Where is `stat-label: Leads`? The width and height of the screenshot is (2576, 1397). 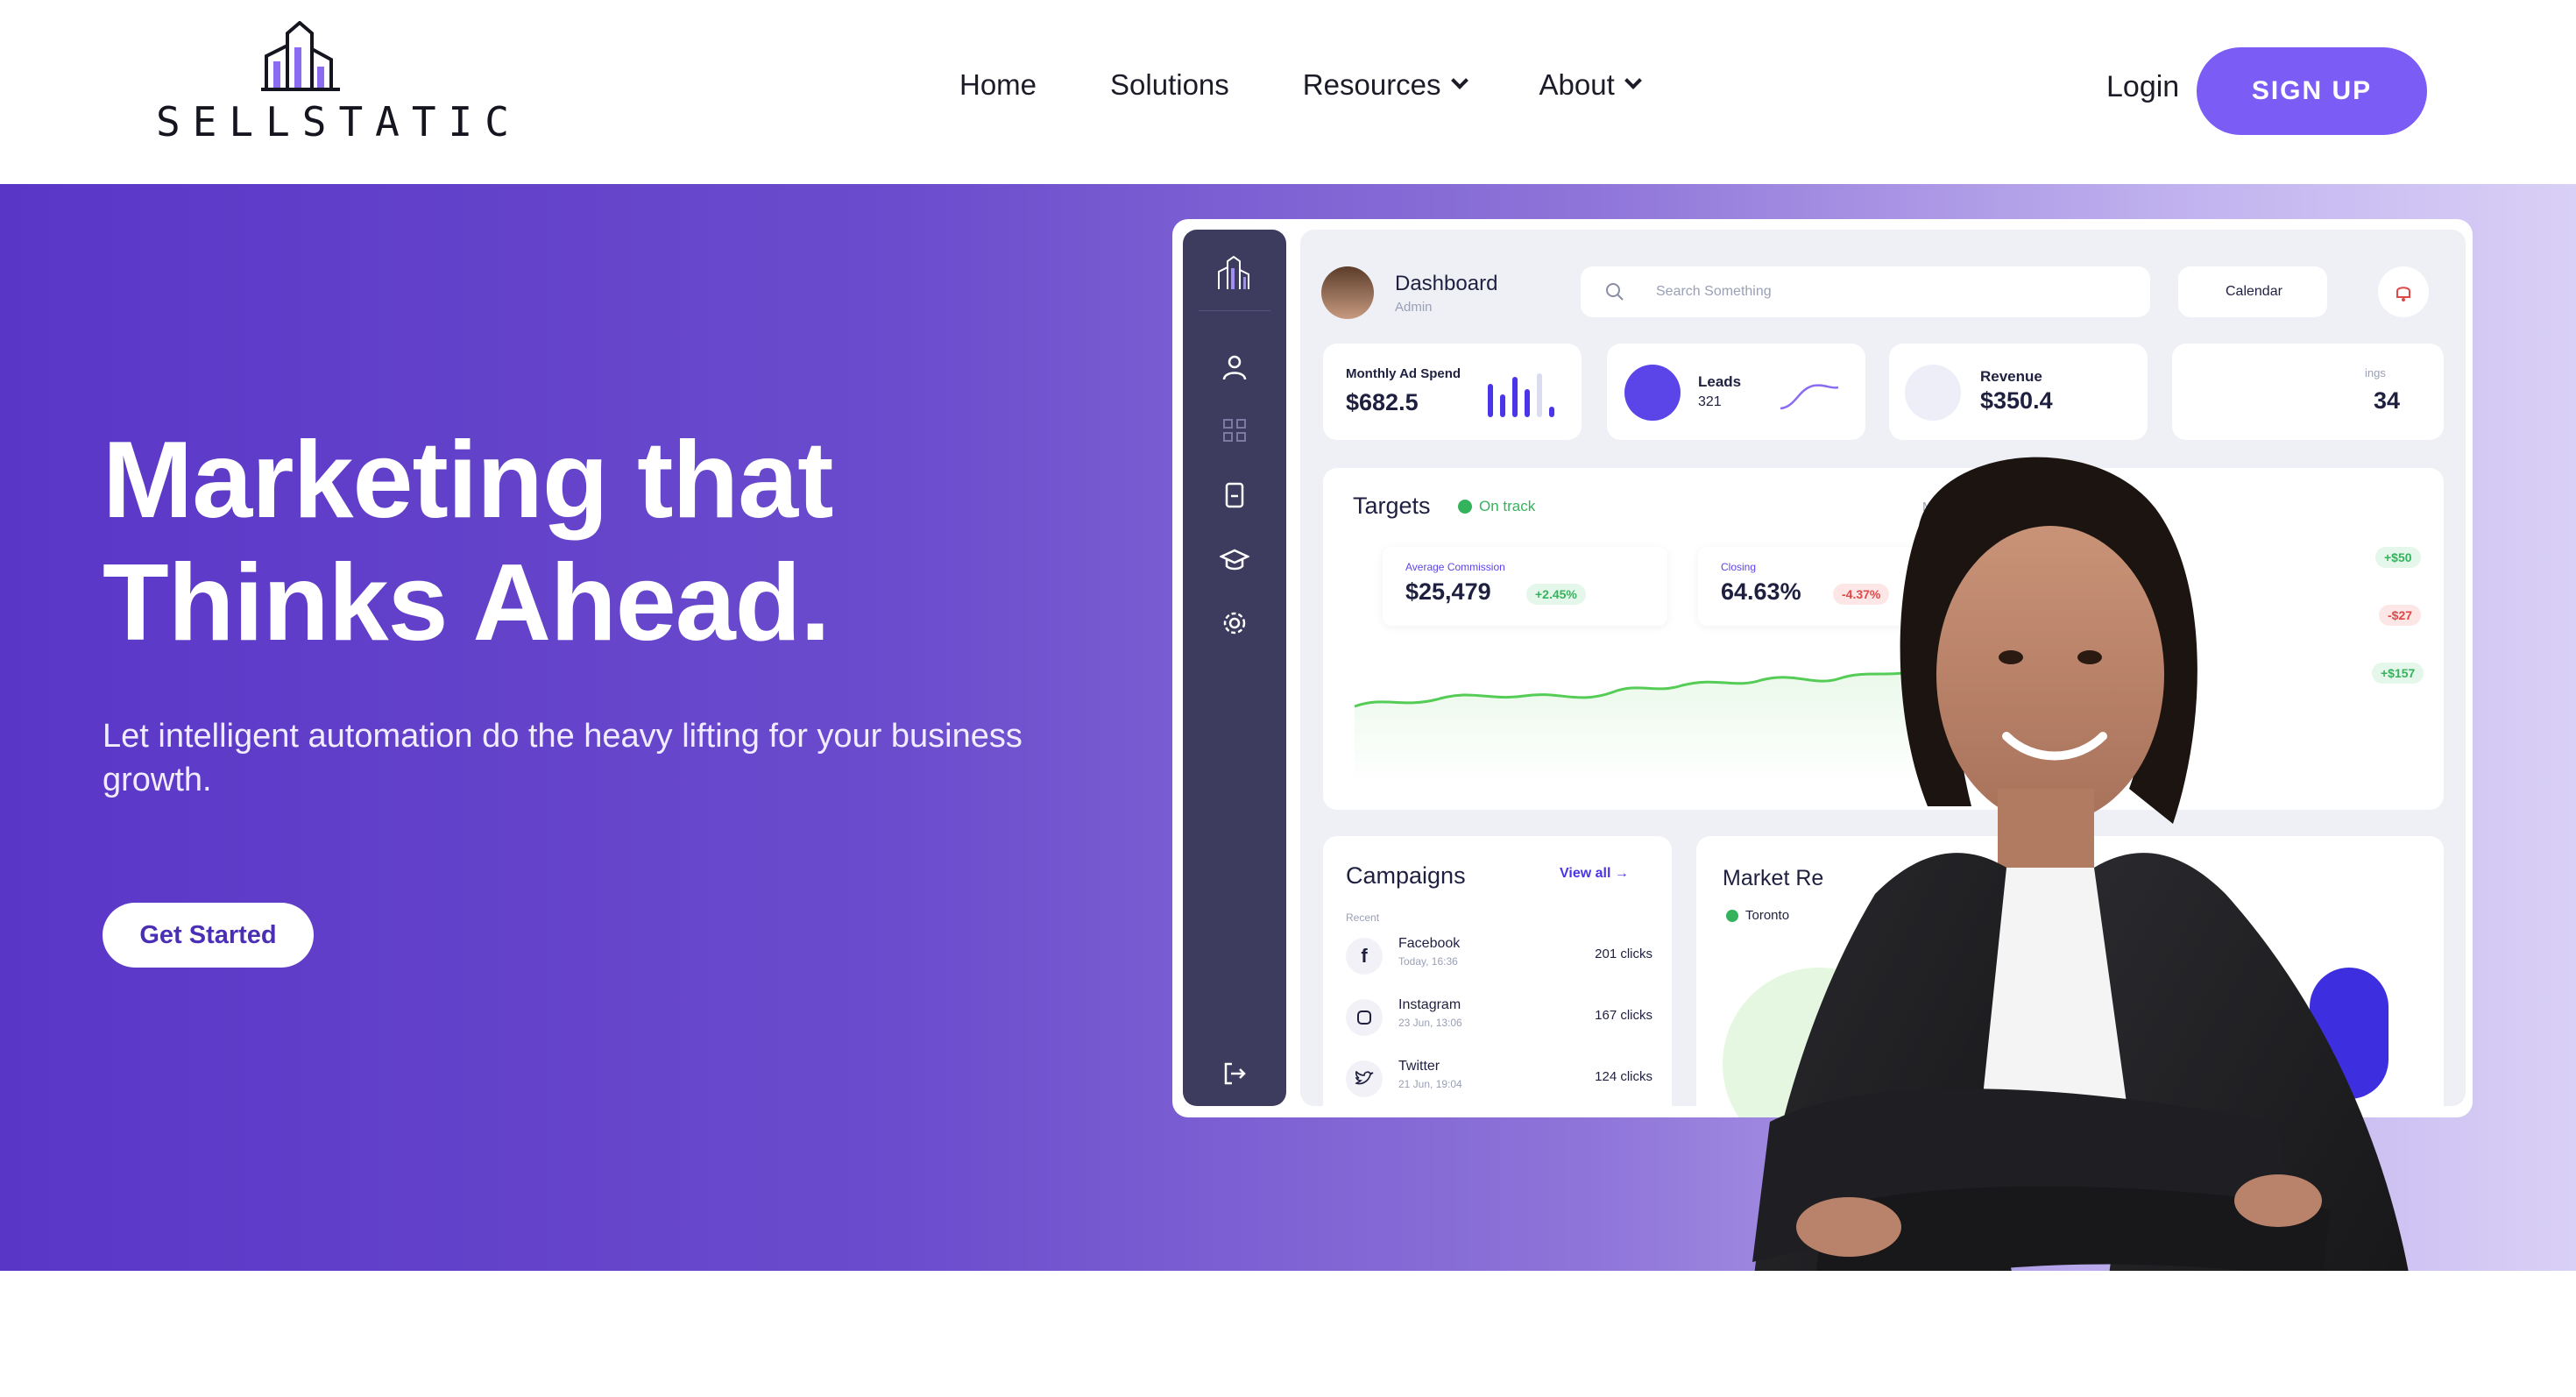
stat-label: Leads is located at coordinates (1720, 381).